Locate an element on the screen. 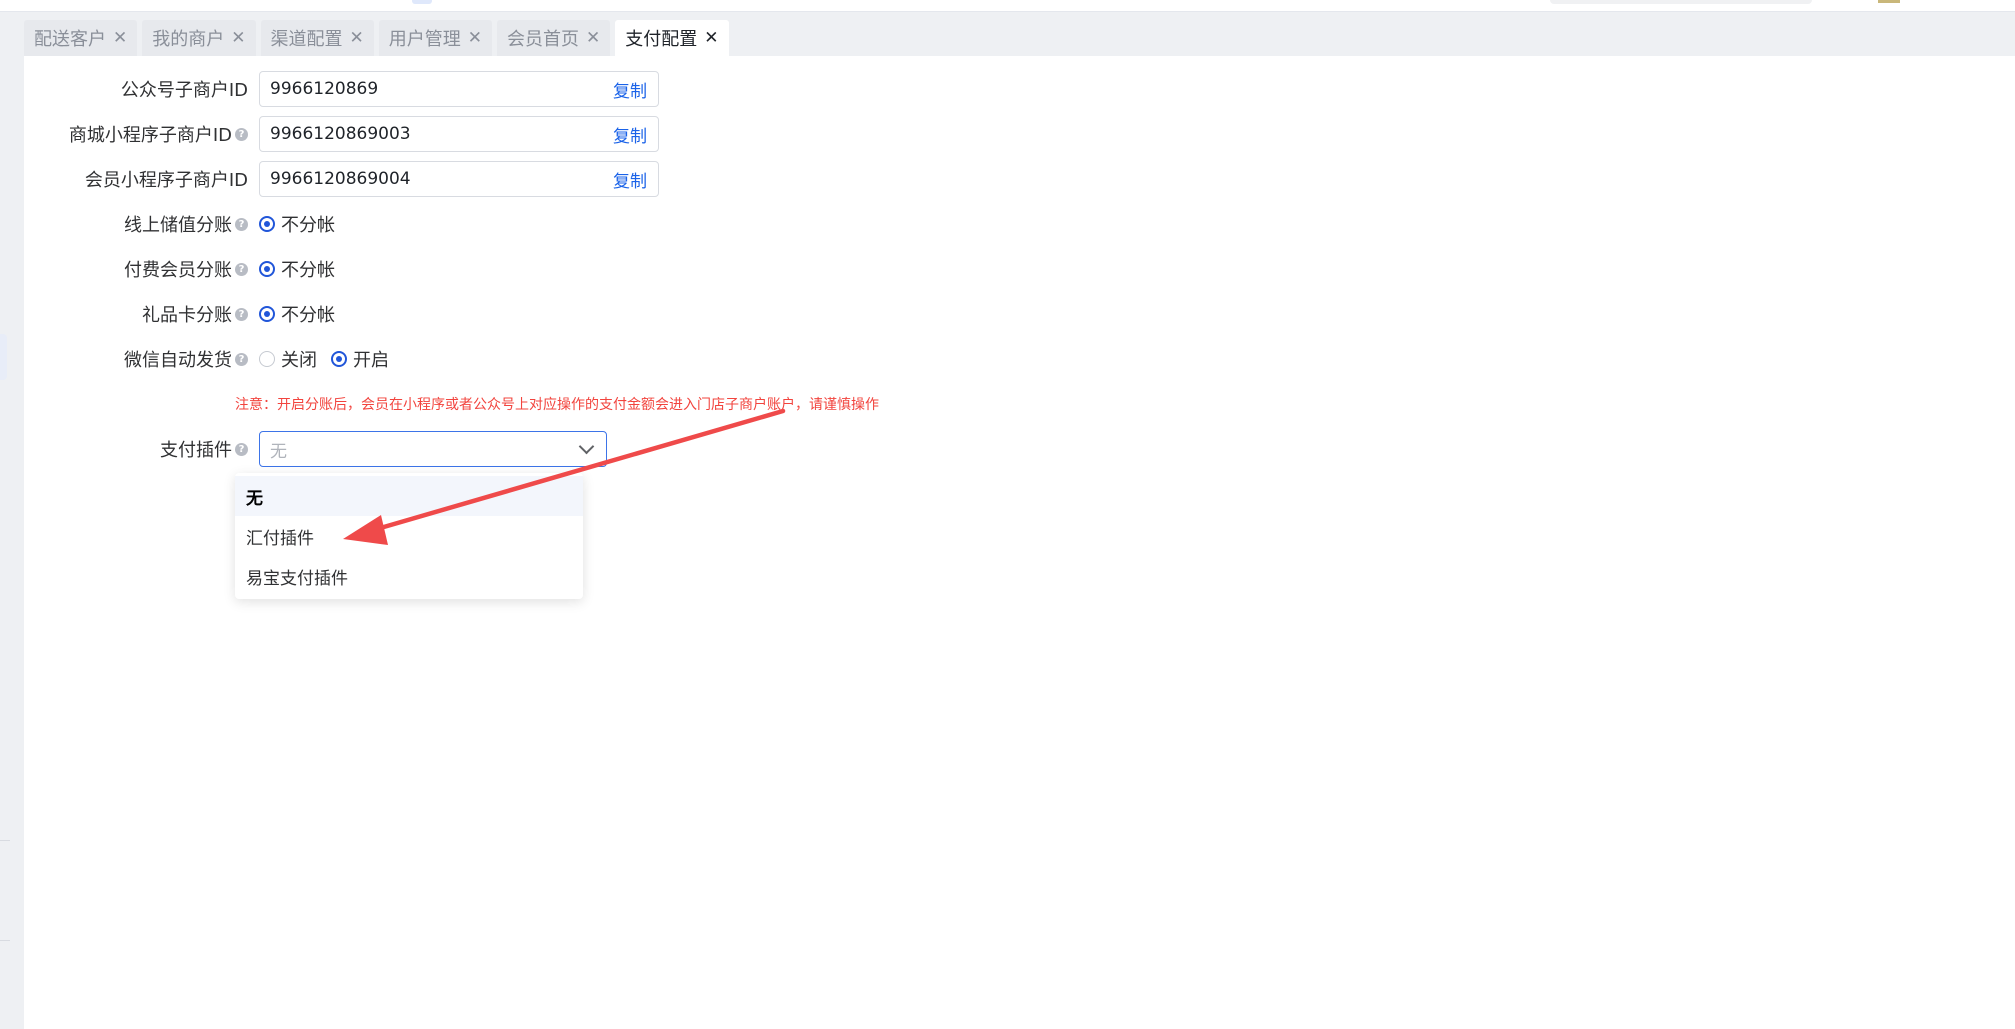 Image resolution: width=2015 pixels, height=1029 pixels. form-label: 微信自动发货 ? is located at coordinates (148, 359).